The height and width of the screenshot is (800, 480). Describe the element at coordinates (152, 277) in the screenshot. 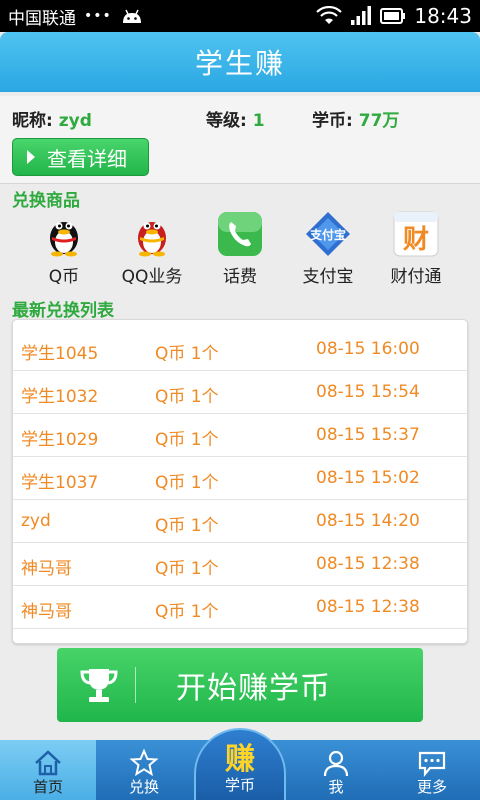

I see `goods-label: QQ业务` at that location.